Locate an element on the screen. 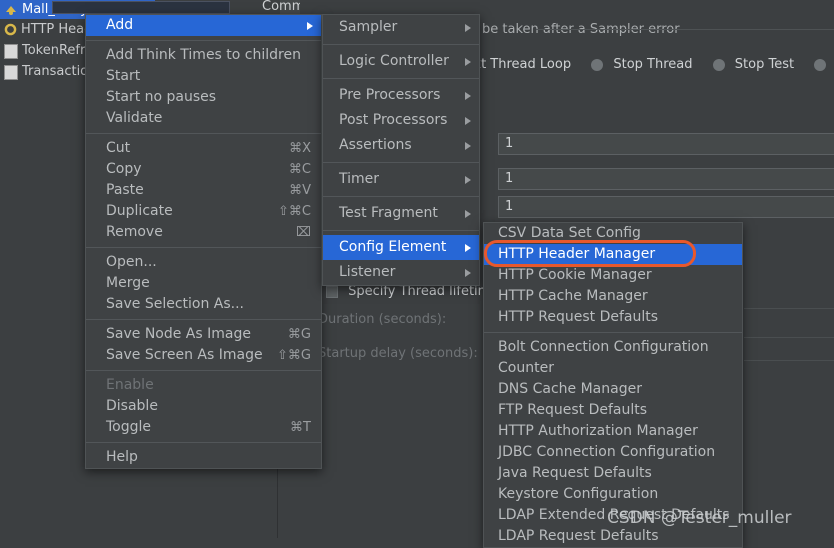  menu-item-label: Save Screen As Image is located at coordinates (184, 355).